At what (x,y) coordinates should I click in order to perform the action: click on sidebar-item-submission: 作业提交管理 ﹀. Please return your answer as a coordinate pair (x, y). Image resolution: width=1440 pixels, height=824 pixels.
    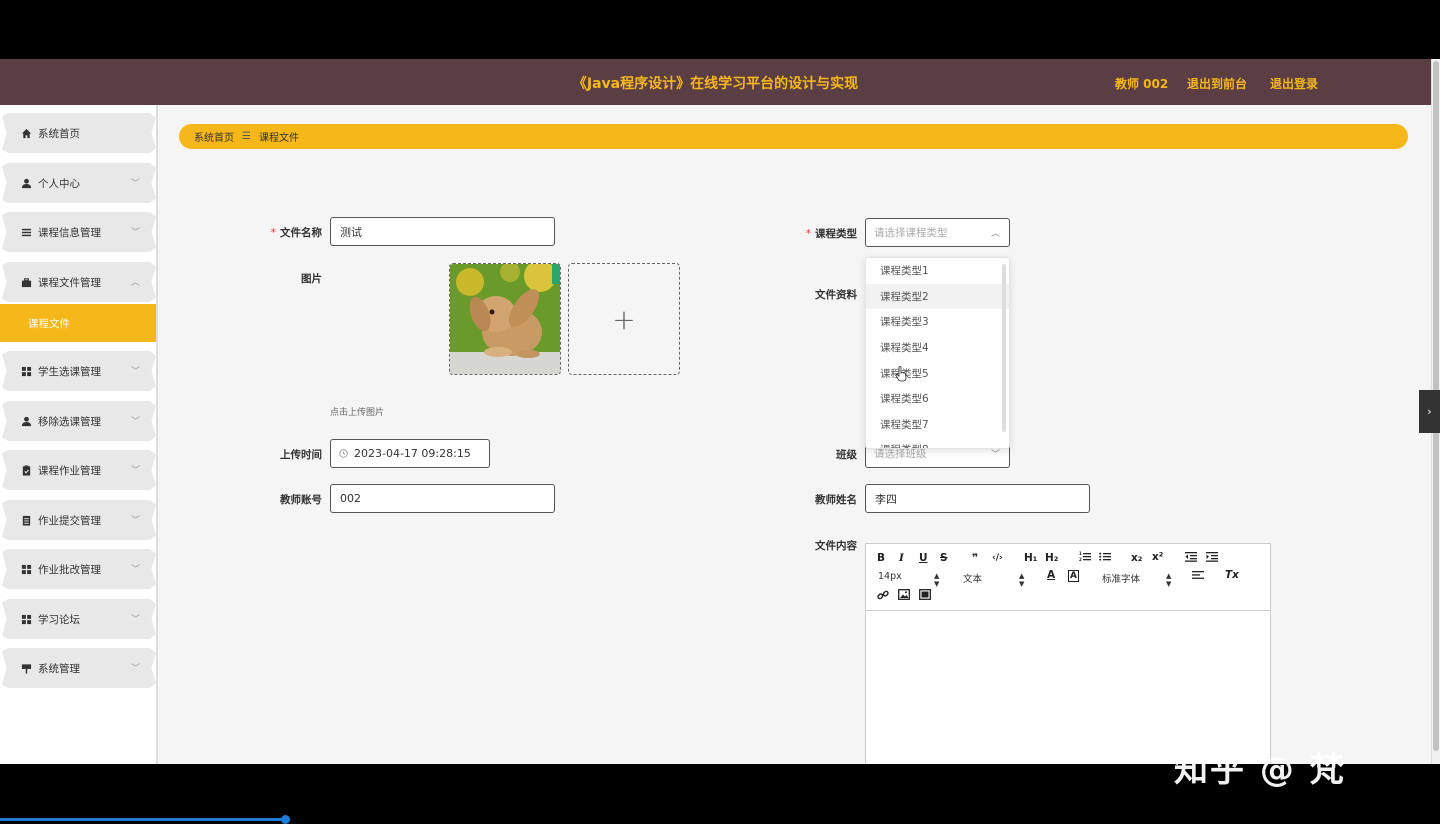
    Looking at the image, I should click on (79, 520).